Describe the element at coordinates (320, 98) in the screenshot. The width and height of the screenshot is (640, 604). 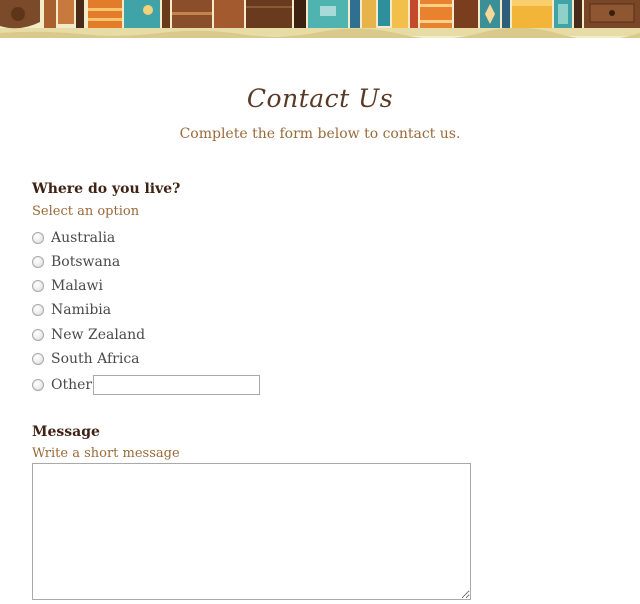
I see `page-title: Contact Us` at that location.